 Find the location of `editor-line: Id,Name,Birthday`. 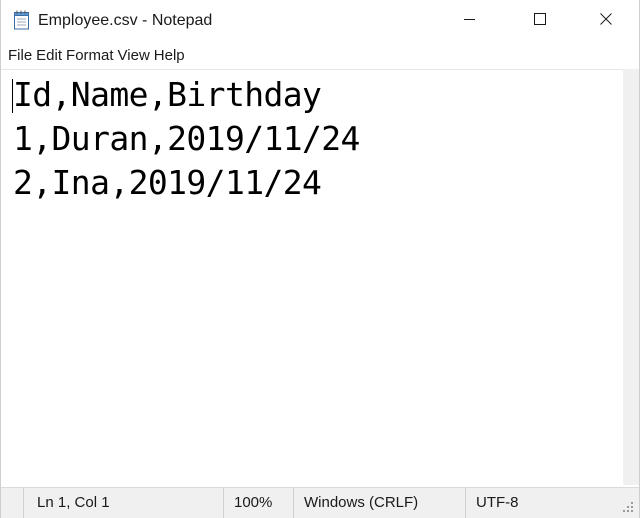

editor-line: Id,Name,Birthday is located at coordinates (167, 95).